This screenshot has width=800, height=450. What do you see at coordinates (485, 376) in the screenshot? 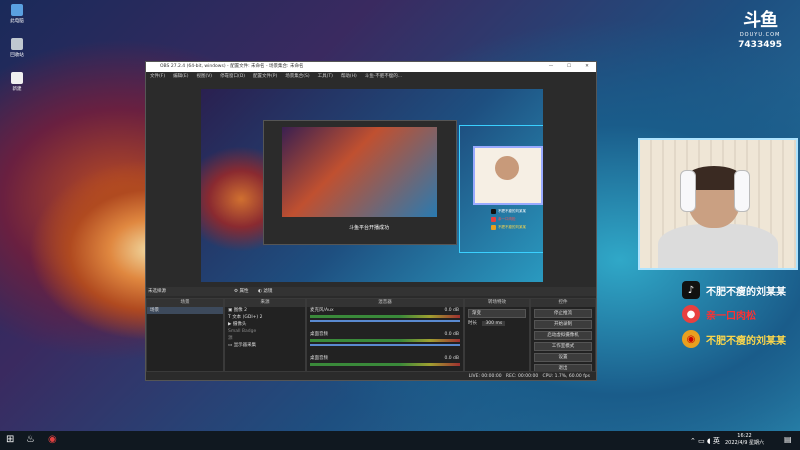
I see `live-status: LIVE: 00:00:00` at bounding box center [485, 376].